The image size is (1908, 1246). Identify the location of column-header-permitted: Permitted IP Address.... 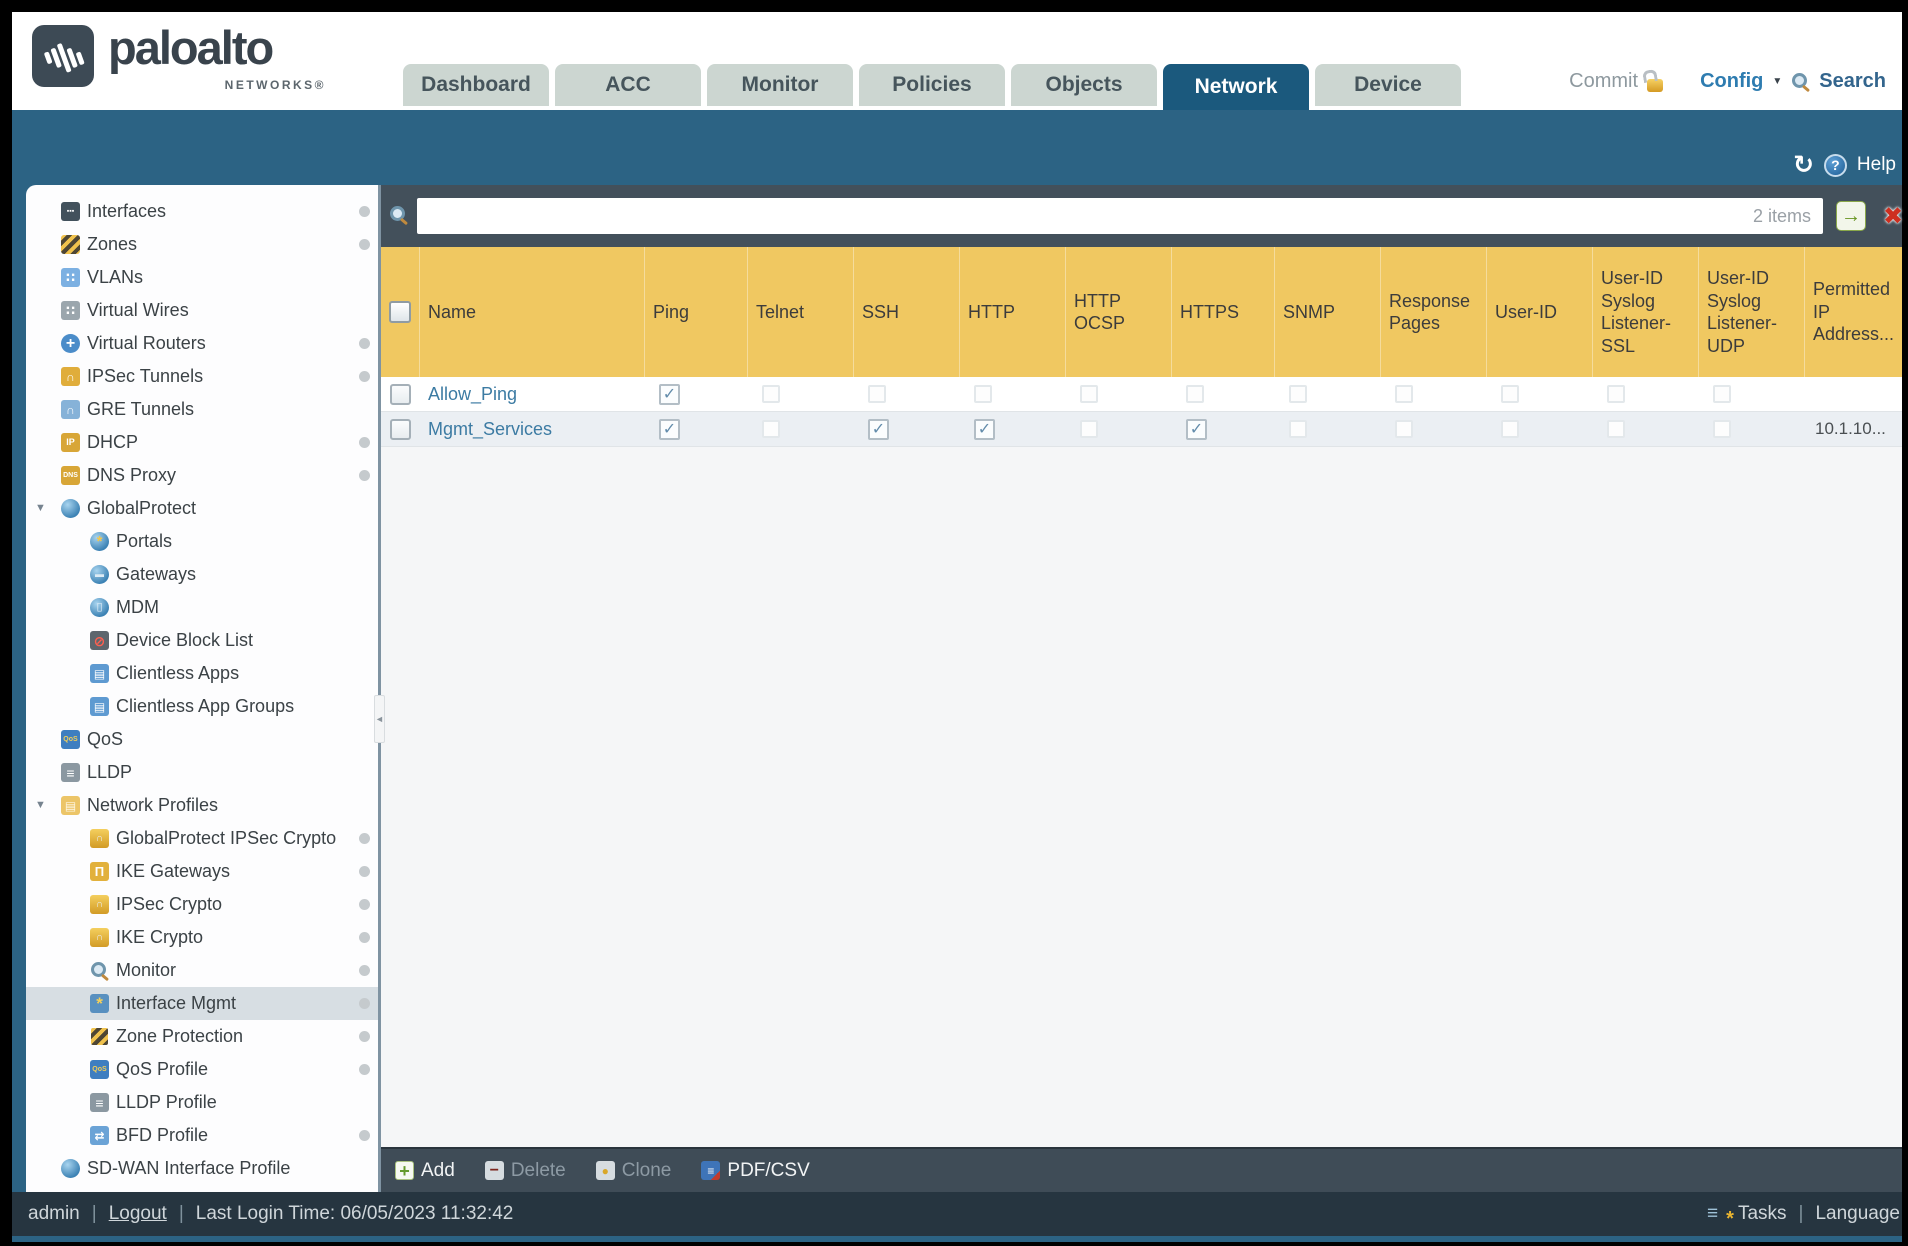
(1853, 312).